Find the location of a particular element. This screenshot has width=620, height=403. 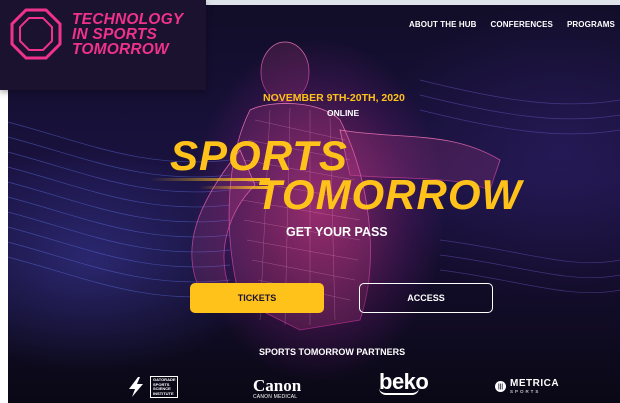

logo-line: IN SPORTS is located at coordinates (115, 34).